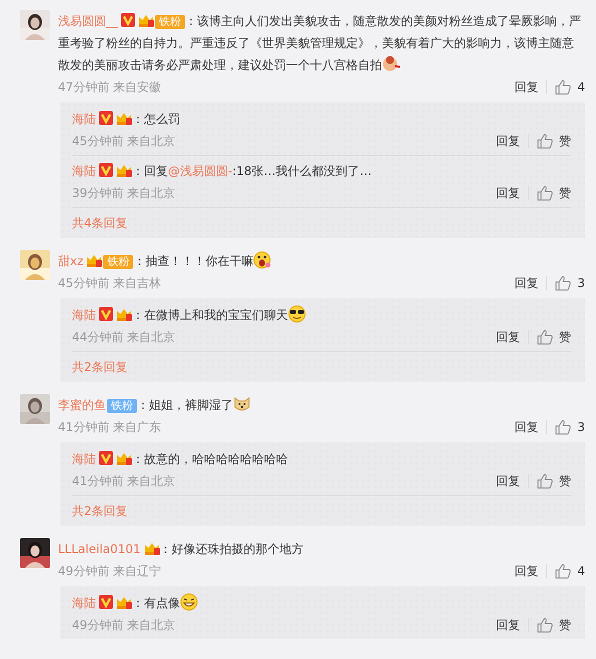 This screenshot has width=596, height=659. I want to click on comment-text: 甜xz 铁粉 ：抽查！！！你在干嘛, so click(321, 261).